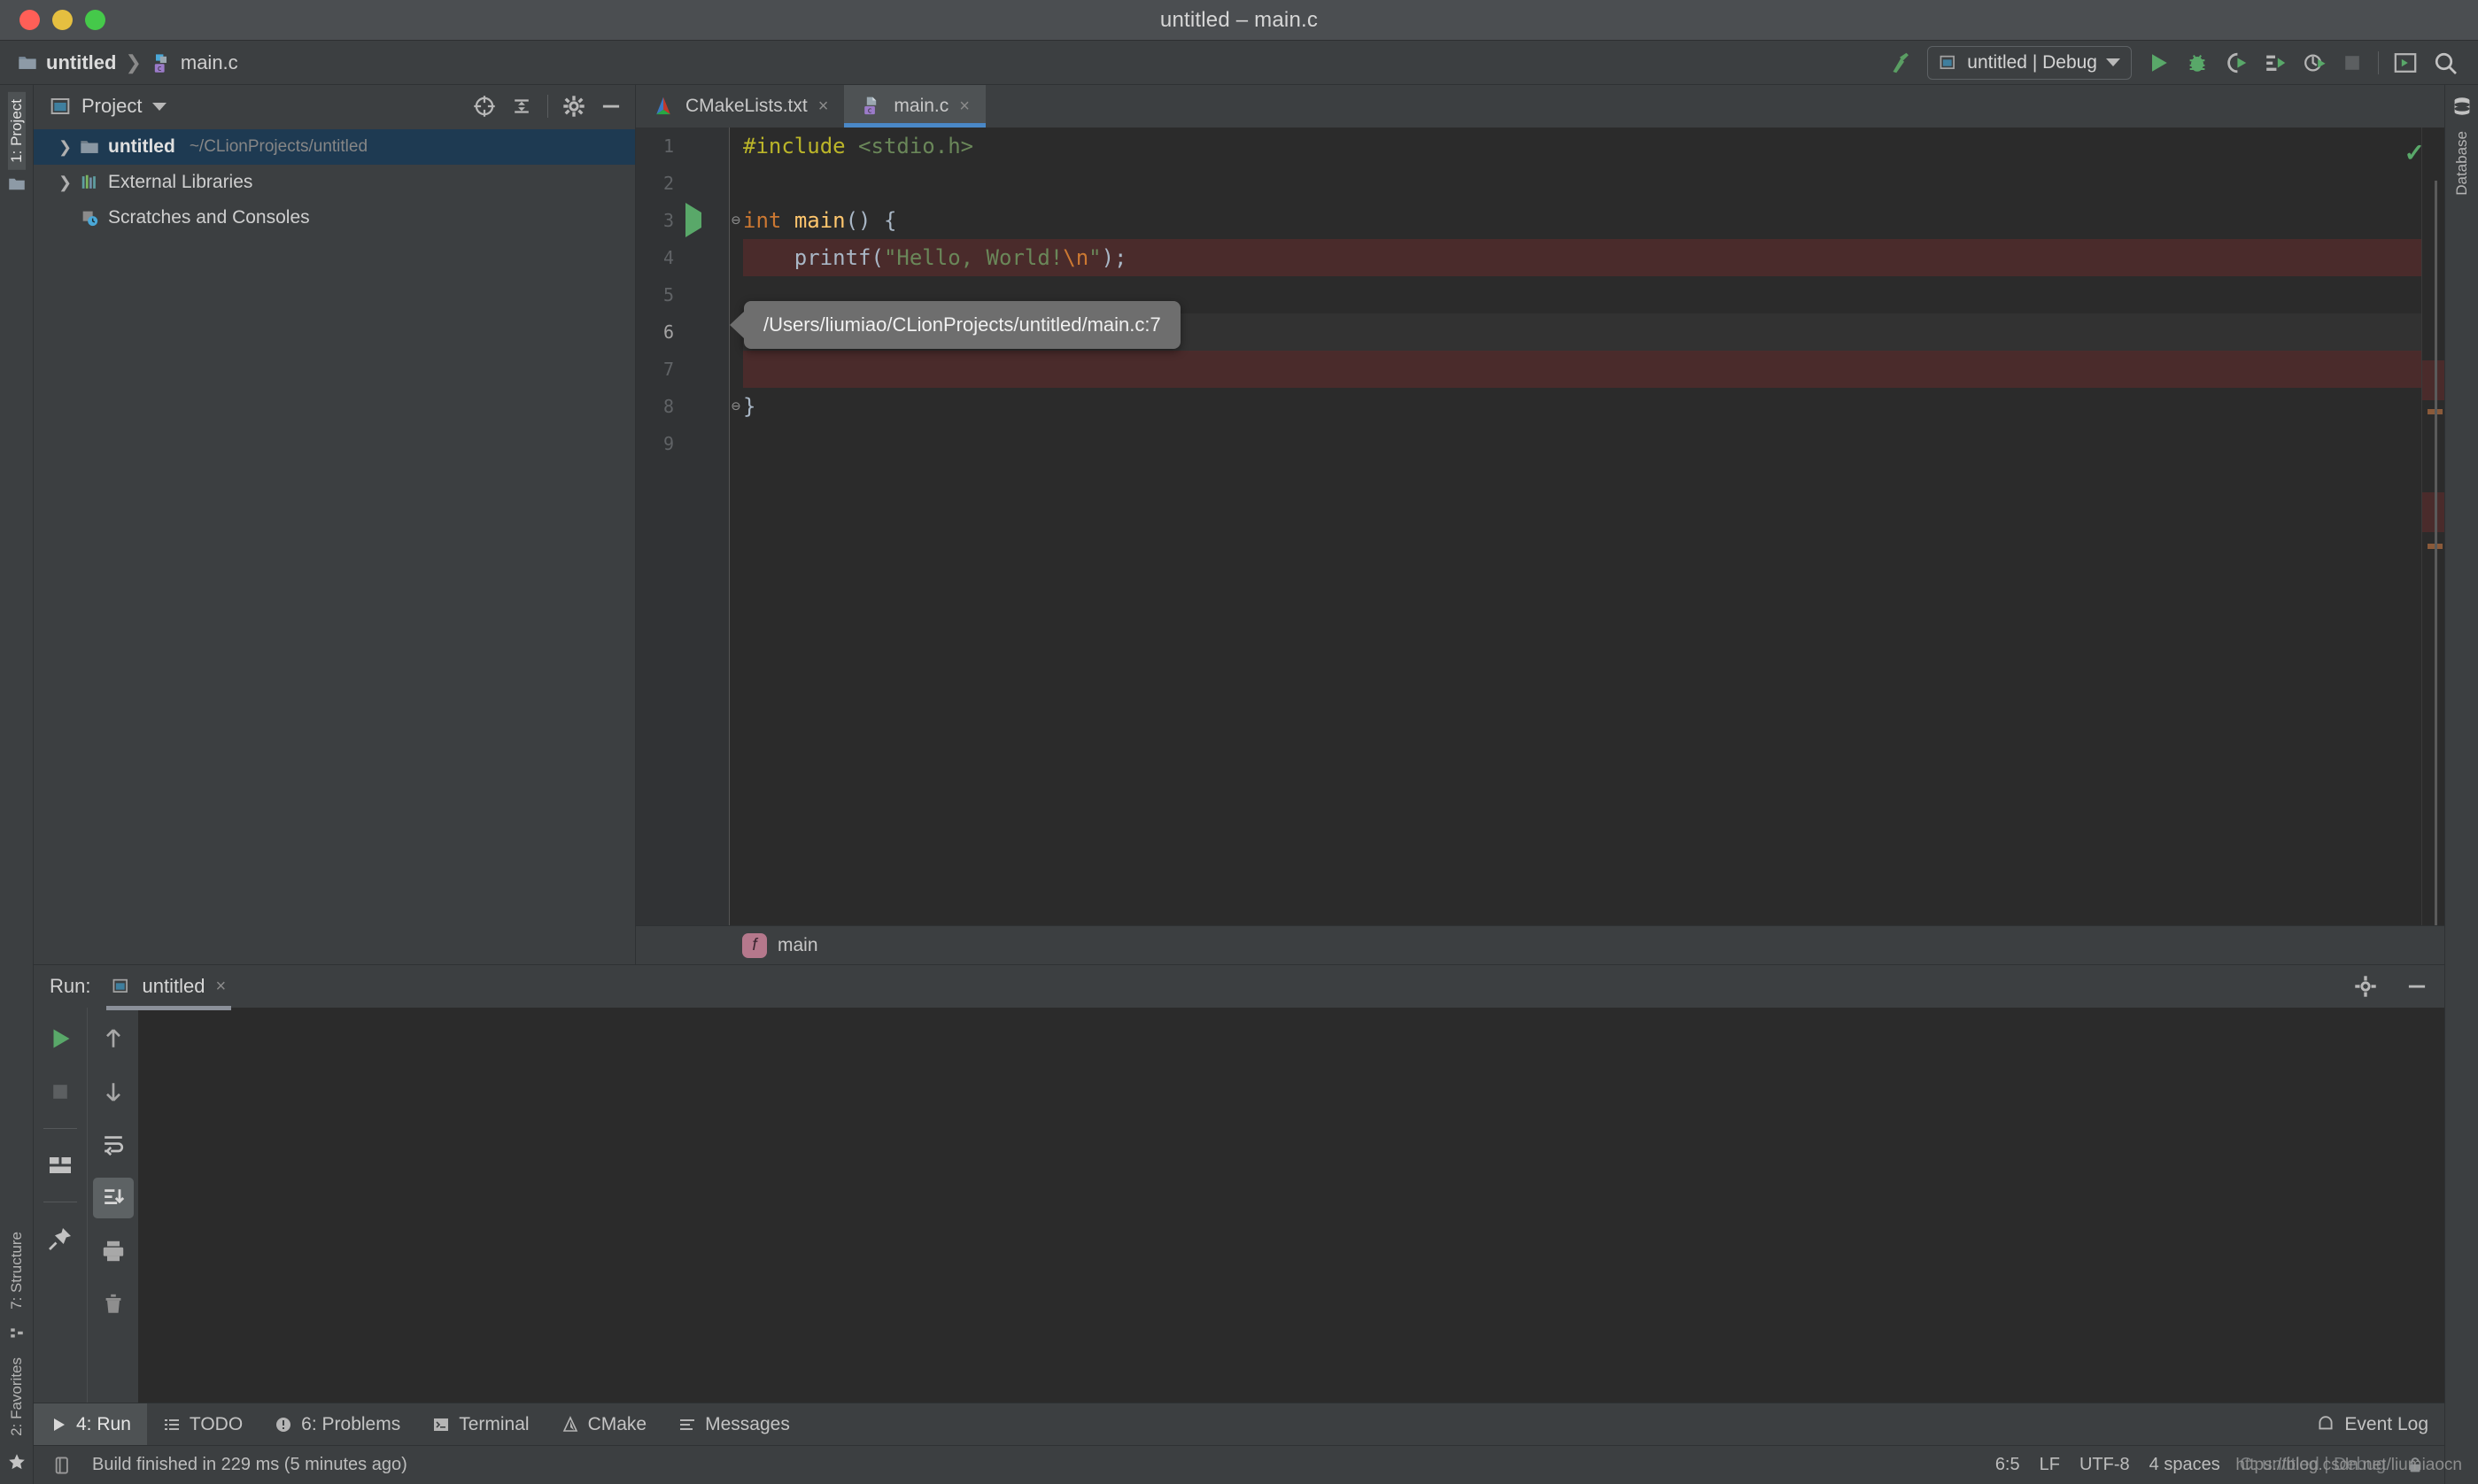 Image resolution: width=2478 pixels, height=1484 pixels. Describe the element at coordinates (168, 988) in the screenshot. I see `run-tab-untitled: untitled ×` at that location.